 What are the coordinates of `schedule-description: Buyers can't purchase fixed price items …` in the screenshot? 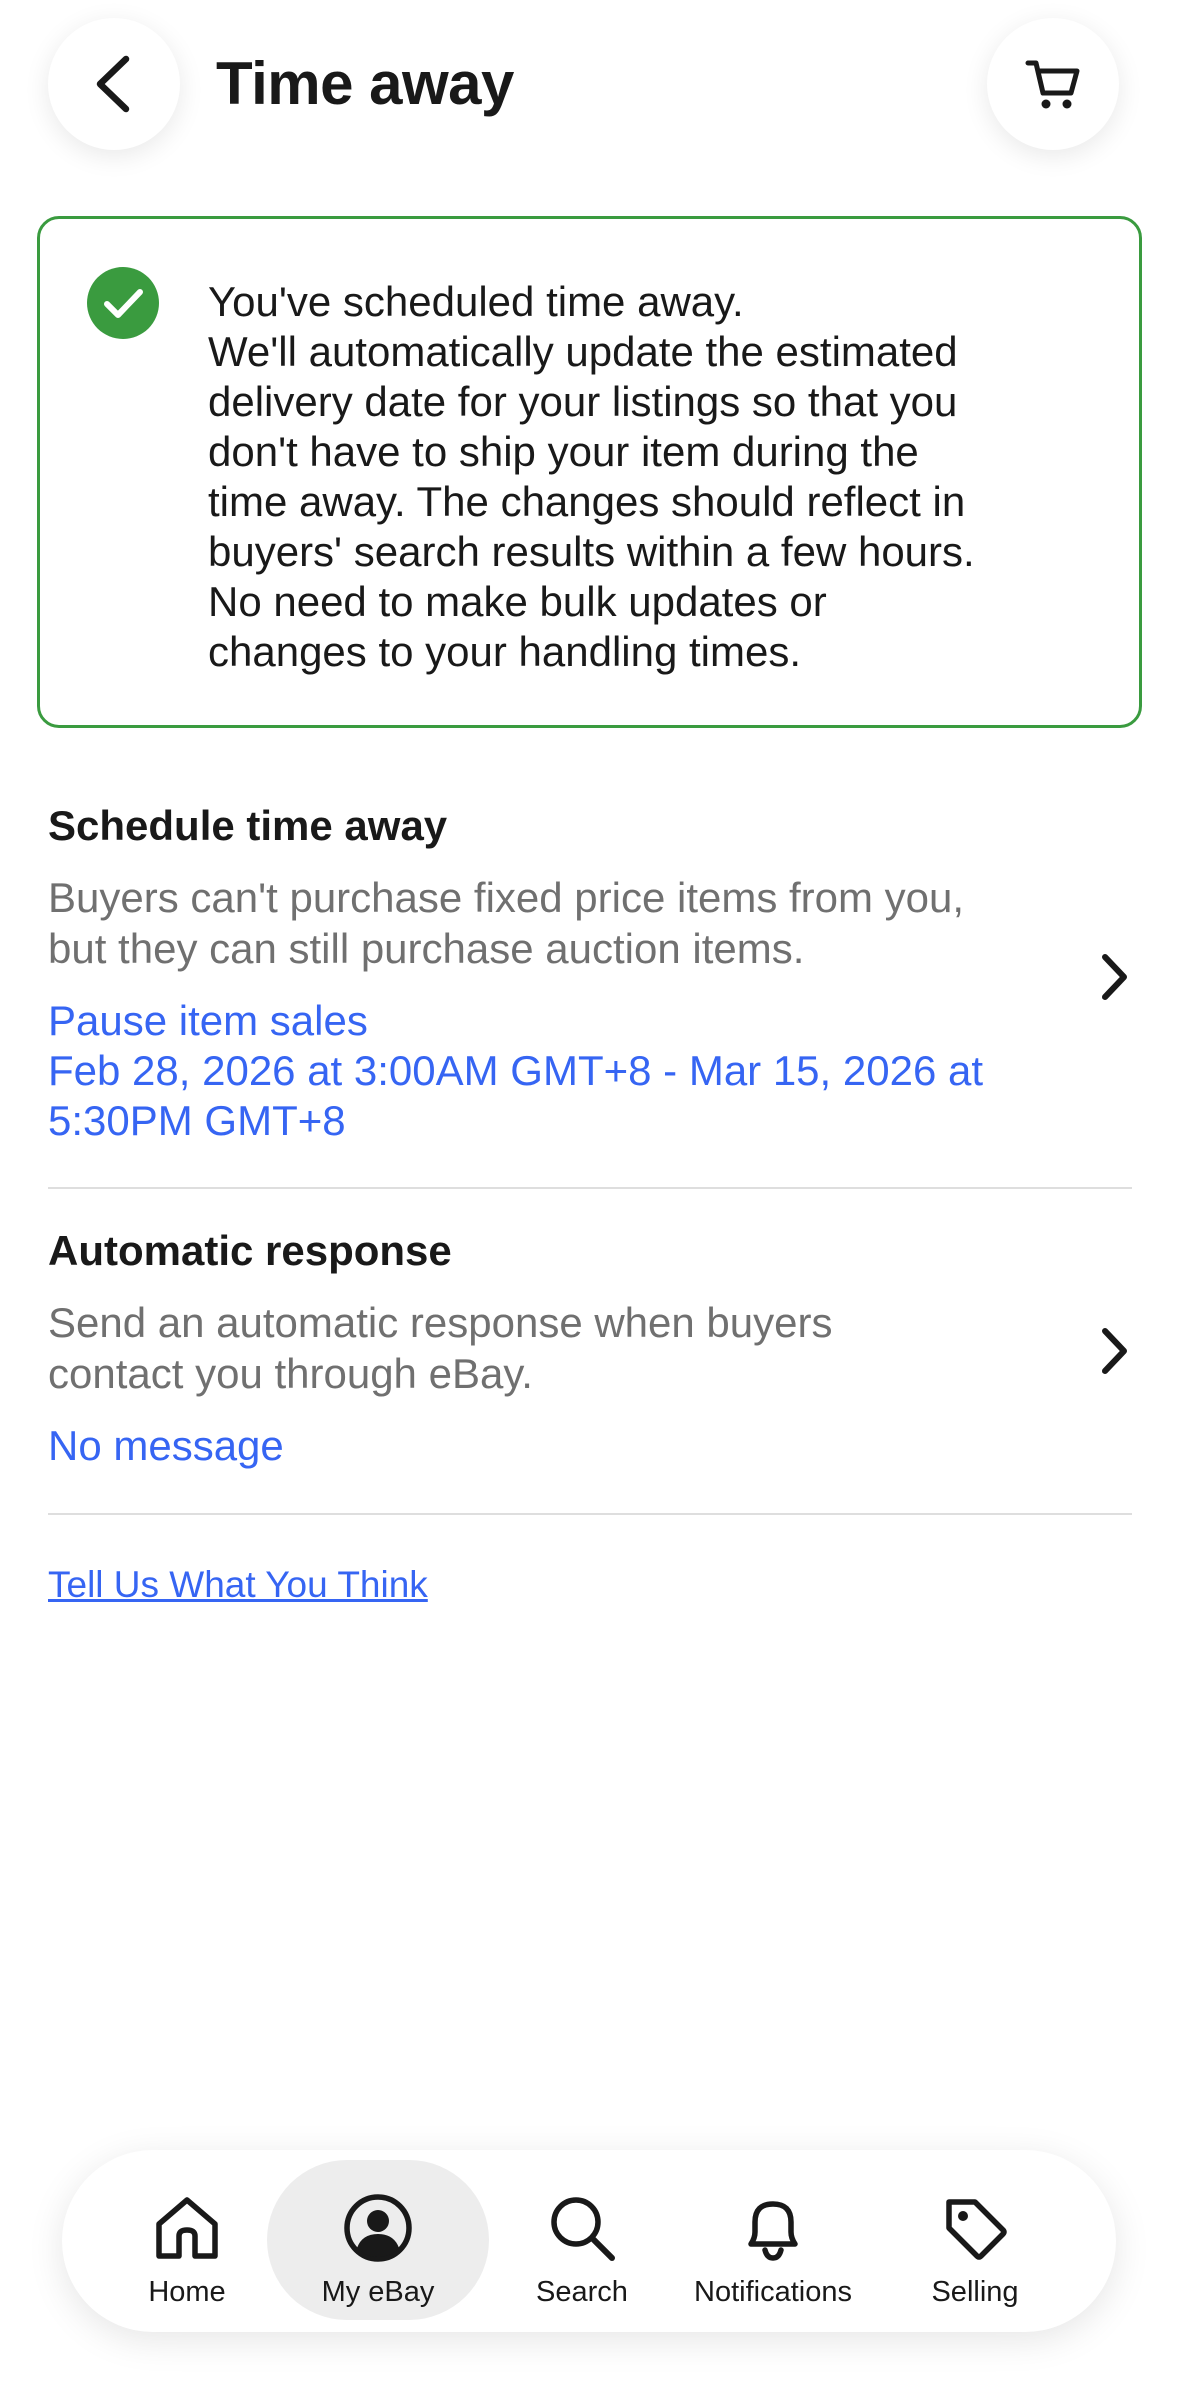 It's located at (548, 923).